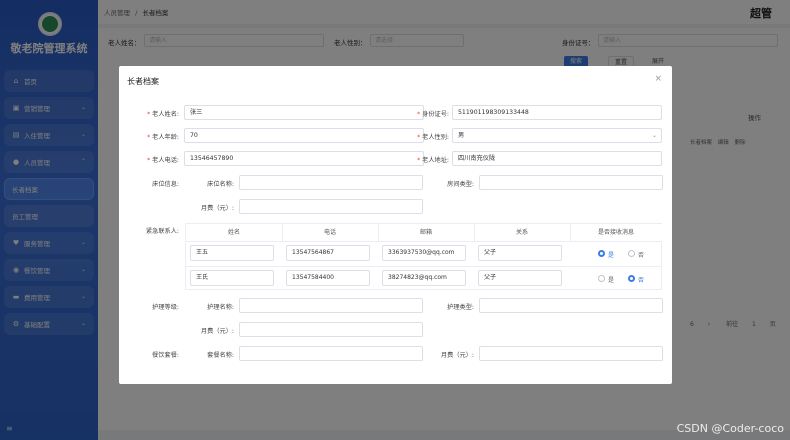 Image resolution: width=790 pixels, height=440 pixels. Describe the element at coordinates (331, 182) in the screenshot. I see `bed-name-input` at that location.